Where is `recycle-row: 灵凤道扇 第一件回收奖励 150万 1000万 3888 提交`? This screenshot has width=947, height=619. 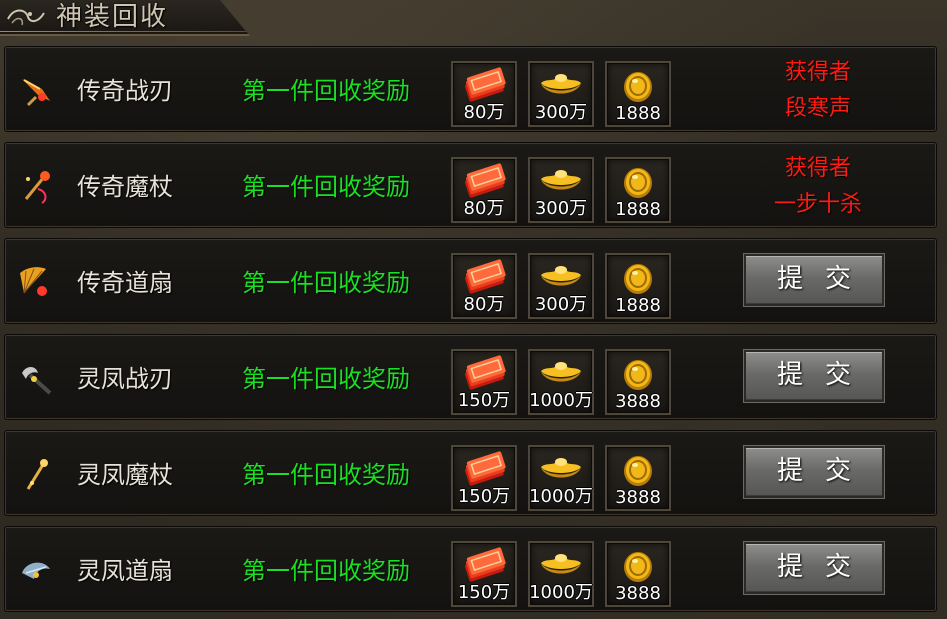
recycle-row: 灵凤道扇 第一件回收奖励 150万 1000万 3888 提交 is located at coordinates (470, 569).